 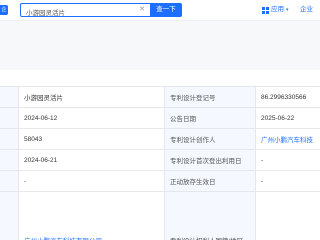 I want to click on owner-link: 广州小鹏汽车科技有限公司, so click(x=92, y=216).